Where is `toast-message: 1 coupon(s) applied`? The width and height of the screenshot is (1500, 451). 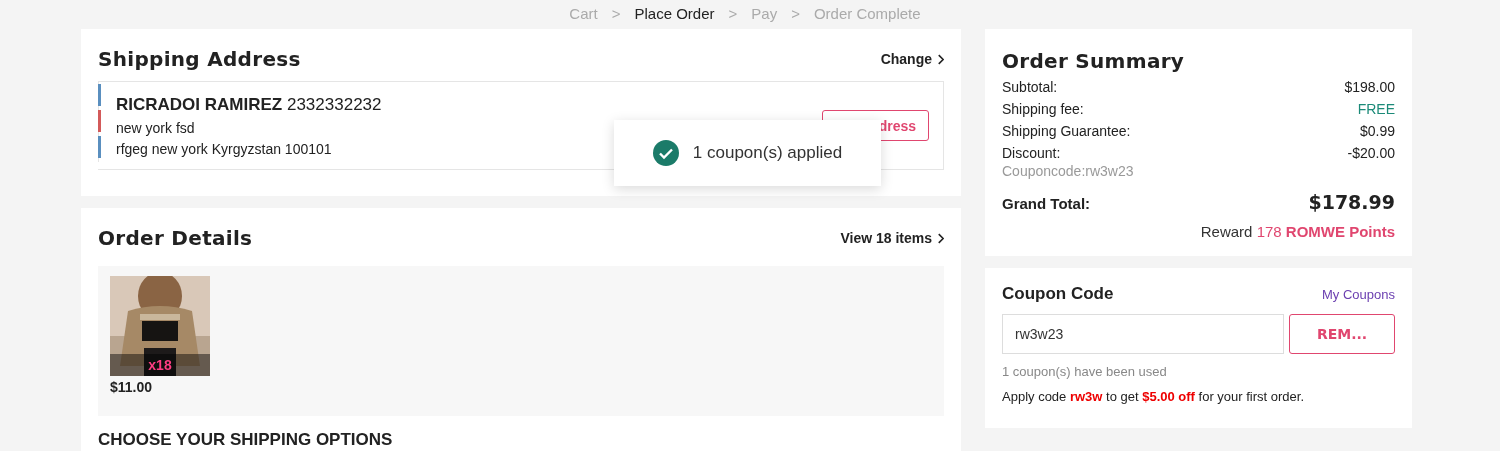
toast-message: 1 coupon(s) applied is located at coordinates (767, 153).